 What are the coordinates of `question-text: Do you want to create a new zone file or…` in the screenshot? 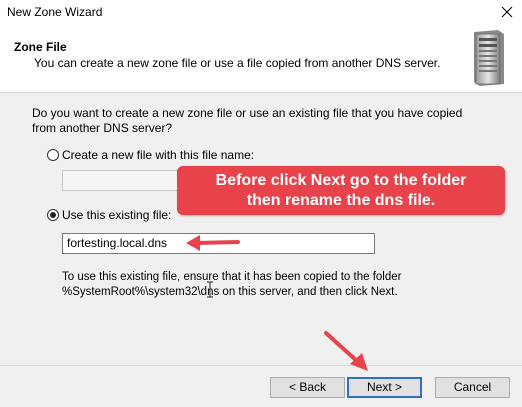 It's located at (247, 120).